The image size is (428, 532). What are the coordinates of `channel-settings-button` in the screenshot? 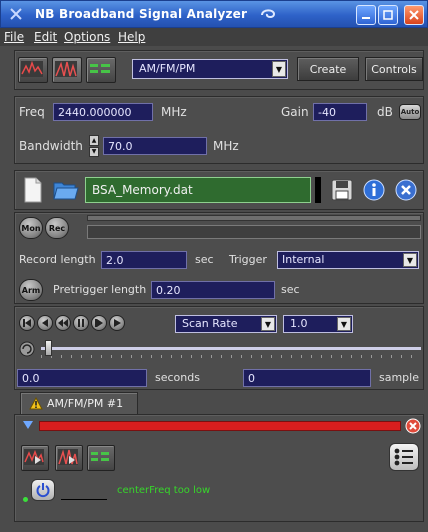 It's located at (404, 457).